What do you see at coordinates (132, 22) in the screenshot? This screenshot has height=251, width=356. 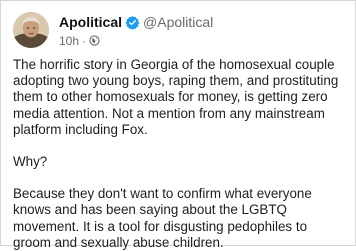 I see `verified-badge-icon` at bounding box center [132, 22].